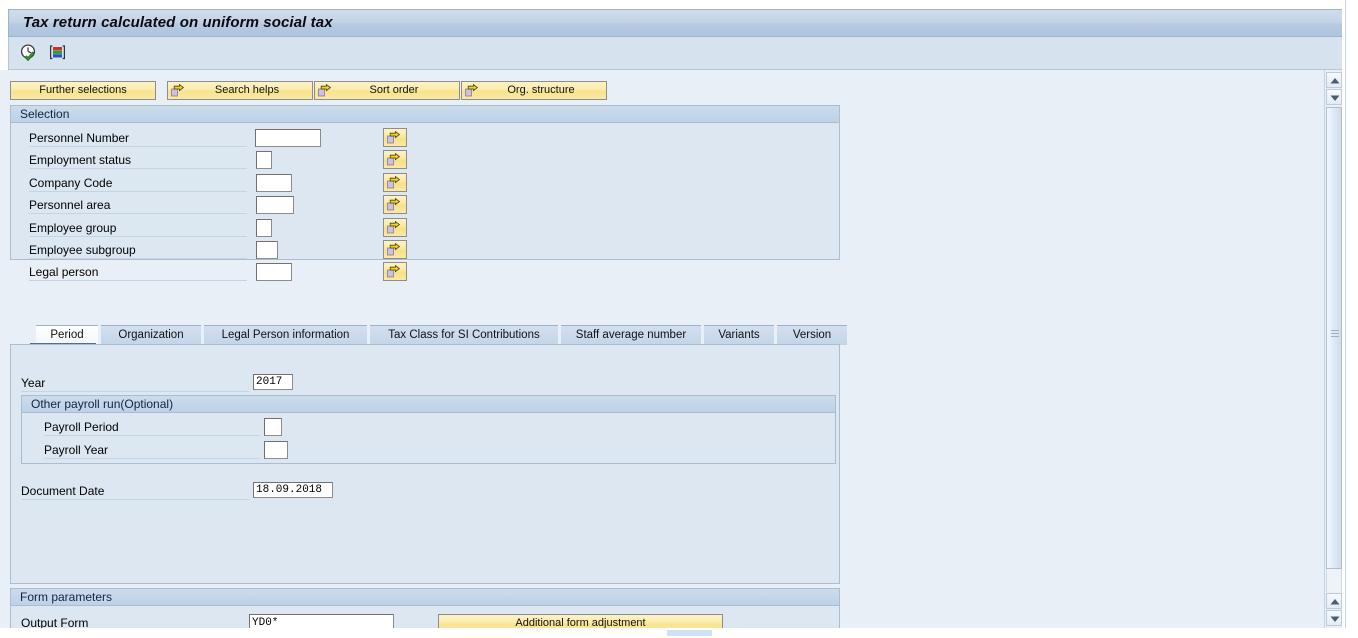 The height and width of the screenshot is (638, 1358). Describe the element at coordinates (135, 491) in the screenshot. I see `document-date-label: Document Date` at that location.